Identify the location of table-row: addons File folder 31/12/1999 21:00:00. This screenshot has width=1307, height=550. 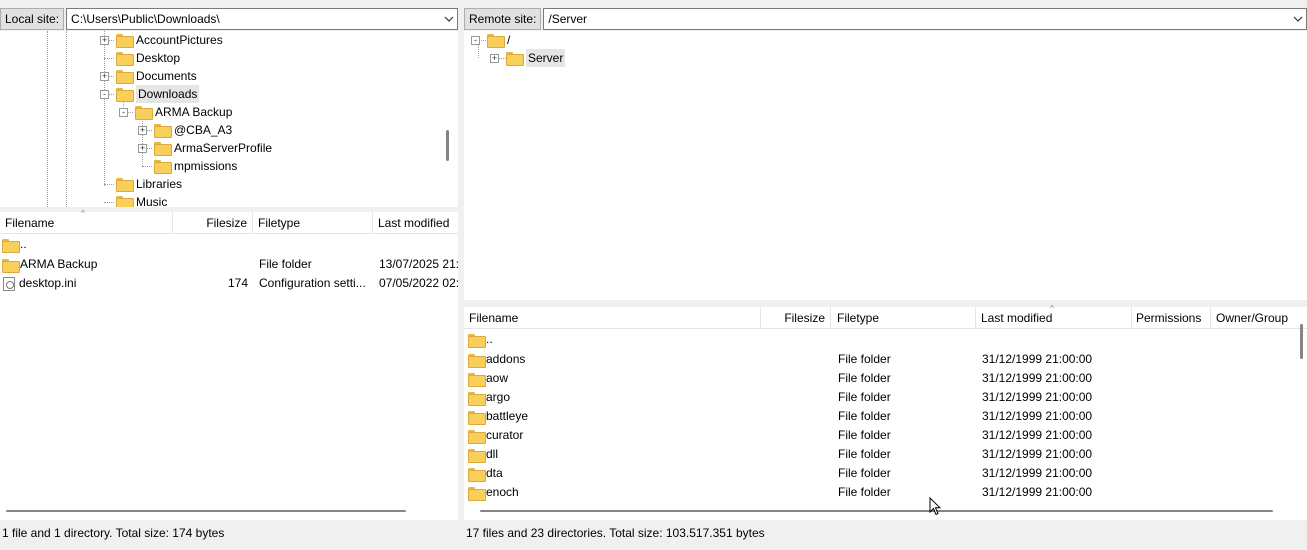
(879, 359).